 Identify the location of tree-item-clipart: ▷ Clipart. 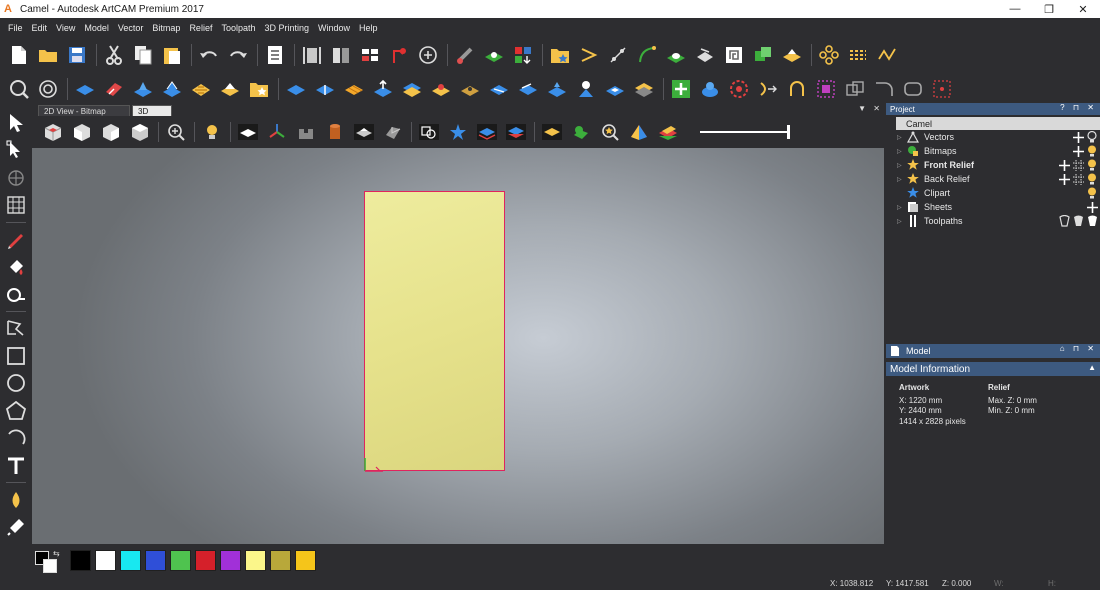
(993, 193).